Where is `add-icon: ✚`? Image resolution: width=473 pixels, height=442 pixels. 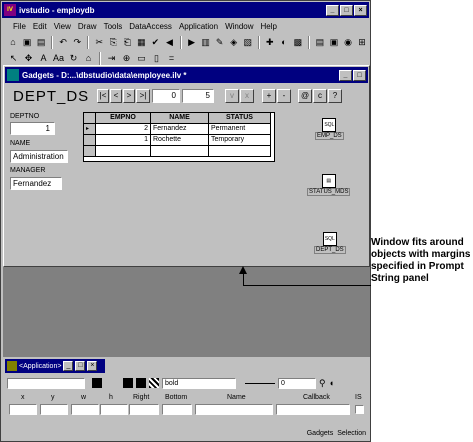 add-icon: ✚ is located at coordinates (270, 42).